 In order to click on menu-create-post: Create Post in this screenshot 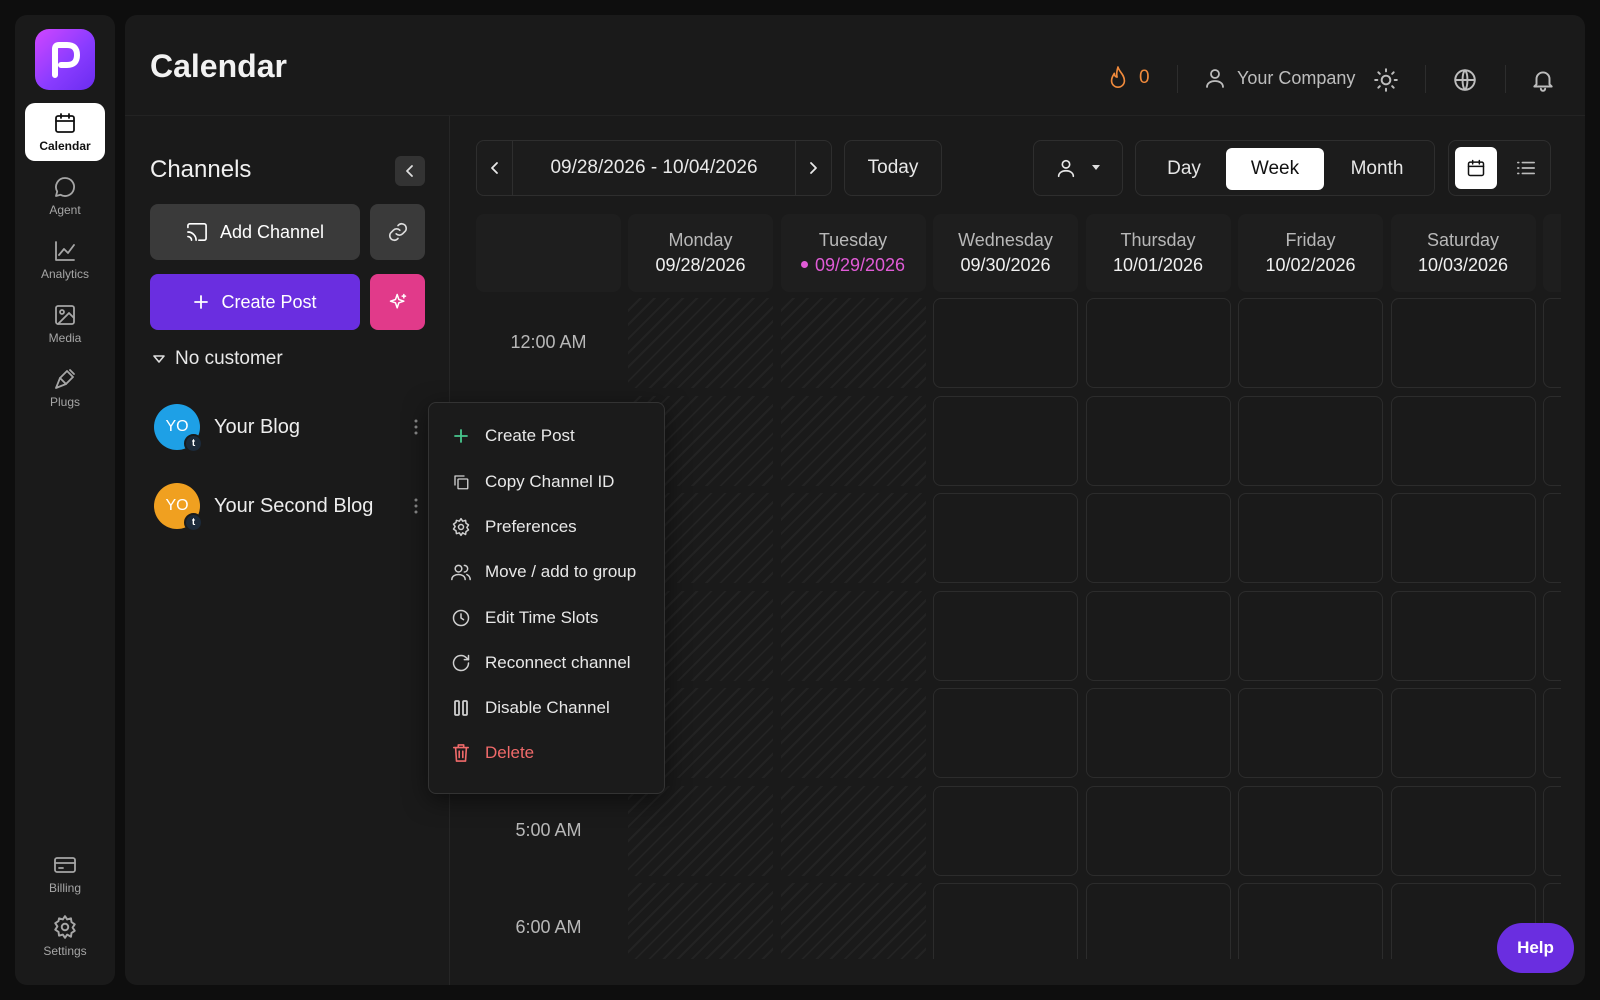, I will do `click(513, 436)`.